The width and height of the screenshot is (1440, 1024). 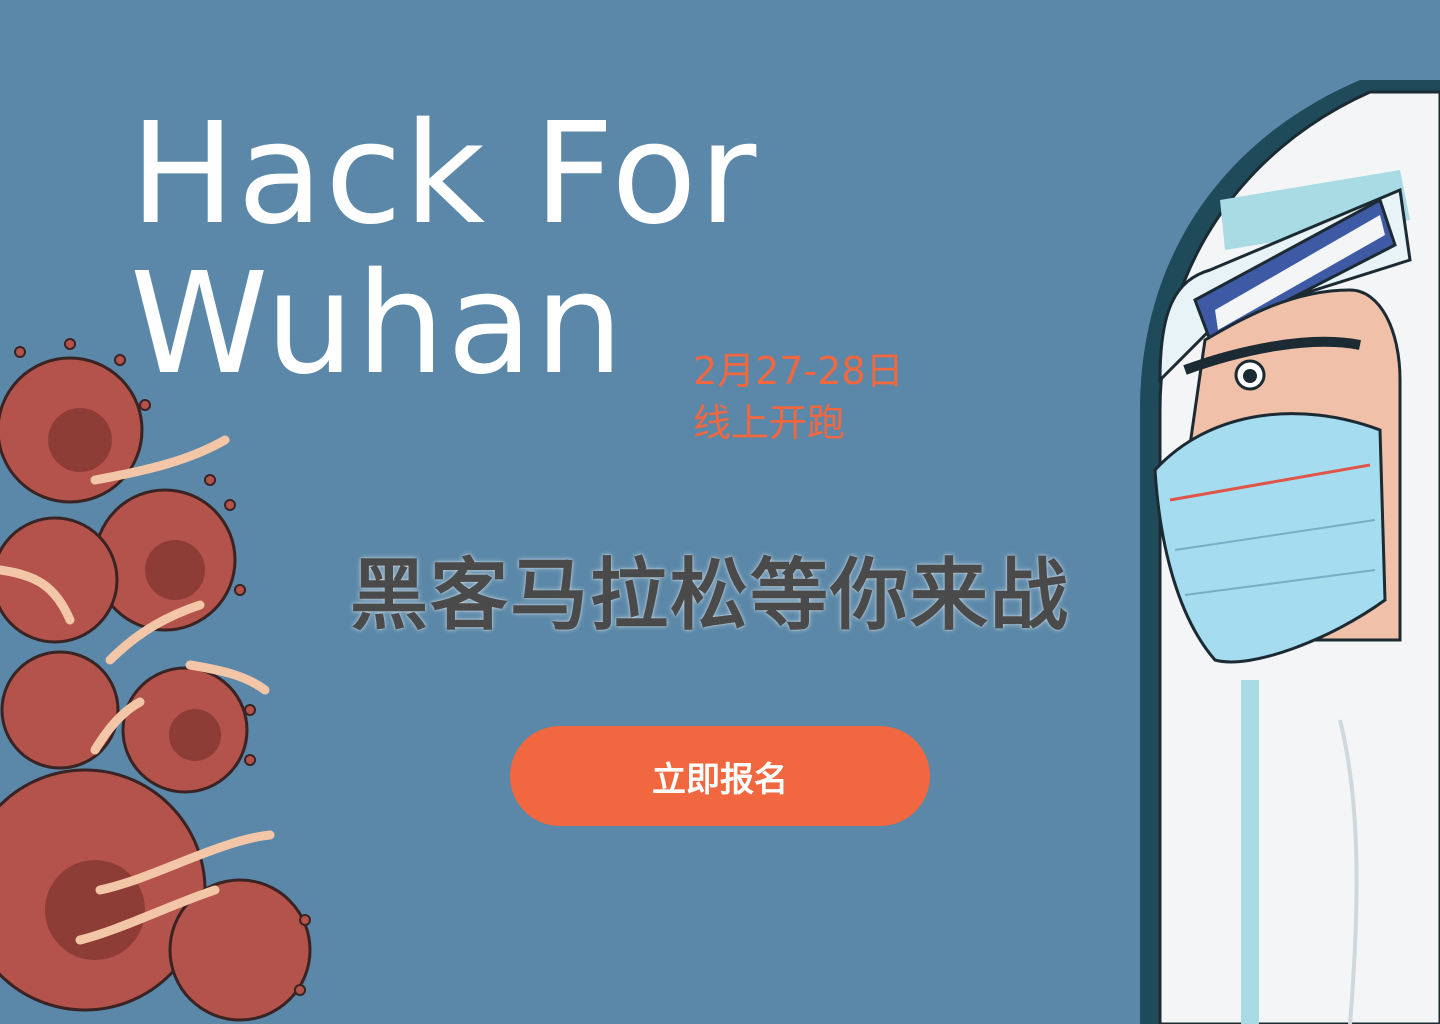 I want to click on event-title-line-2: Wuhan, so click(x=378, y=324).